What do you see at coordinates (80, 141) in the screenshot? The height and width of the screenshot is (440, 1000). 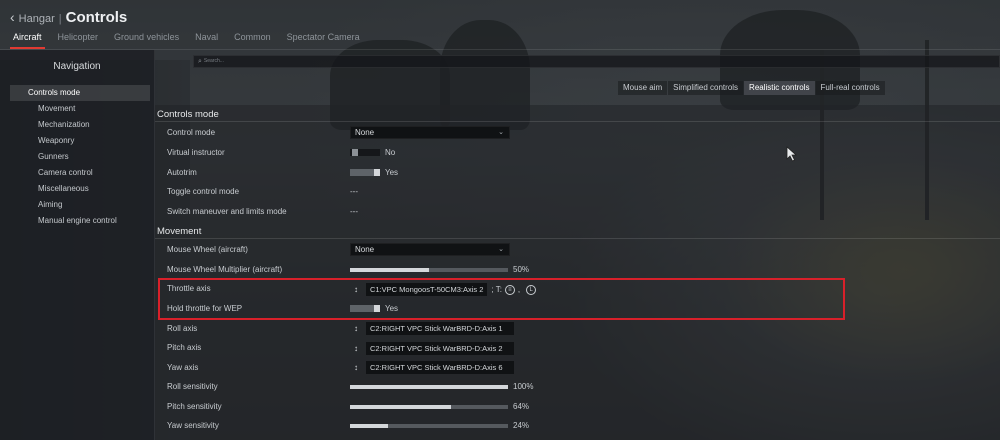 I see `sidebar-item-weaponry: Weaponry` at bounding box center [80, 141].